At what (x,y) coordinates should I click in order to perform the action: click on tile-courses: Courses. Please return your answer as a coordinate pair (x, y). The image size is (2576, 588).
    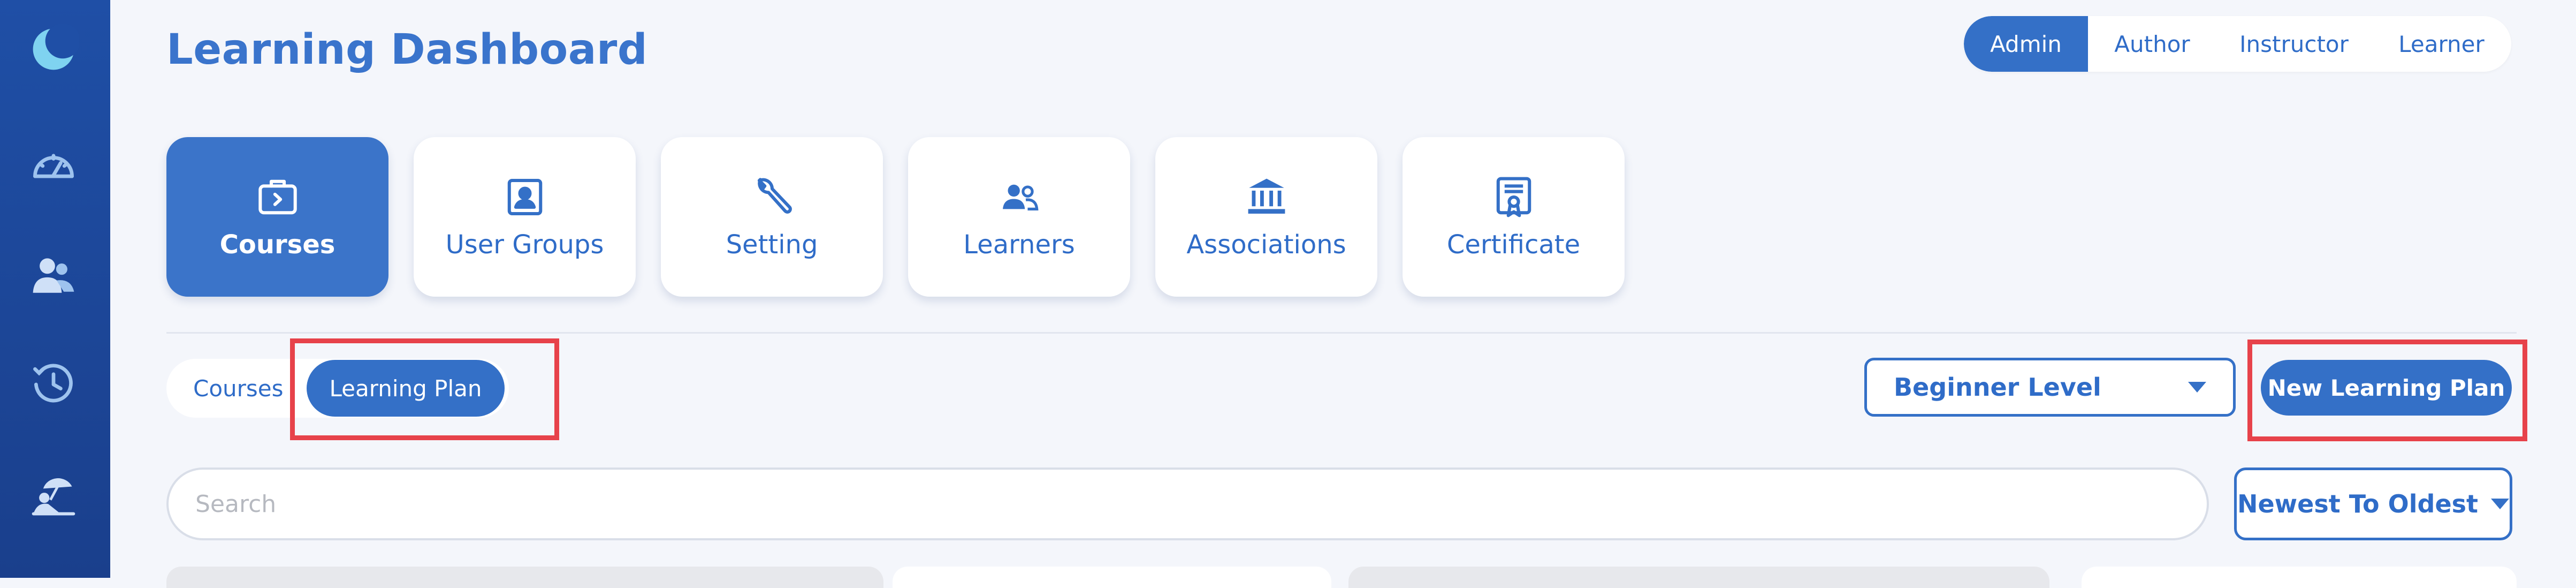
    Looking at the image, I should click on (277, 217).